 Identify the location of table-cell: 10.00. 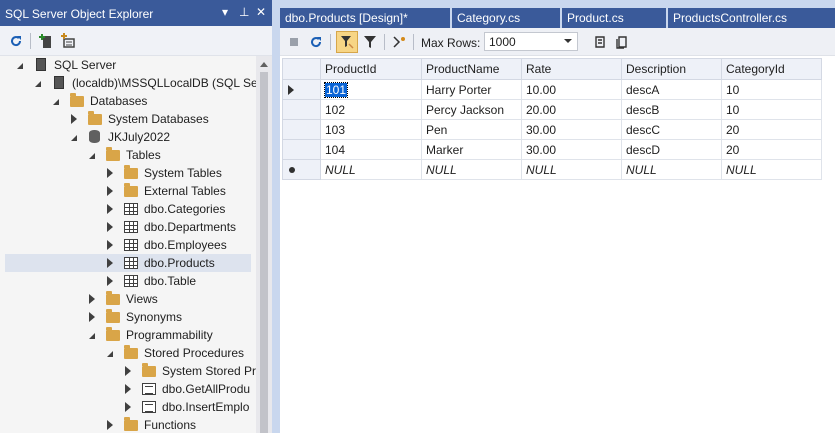
(571, 89).